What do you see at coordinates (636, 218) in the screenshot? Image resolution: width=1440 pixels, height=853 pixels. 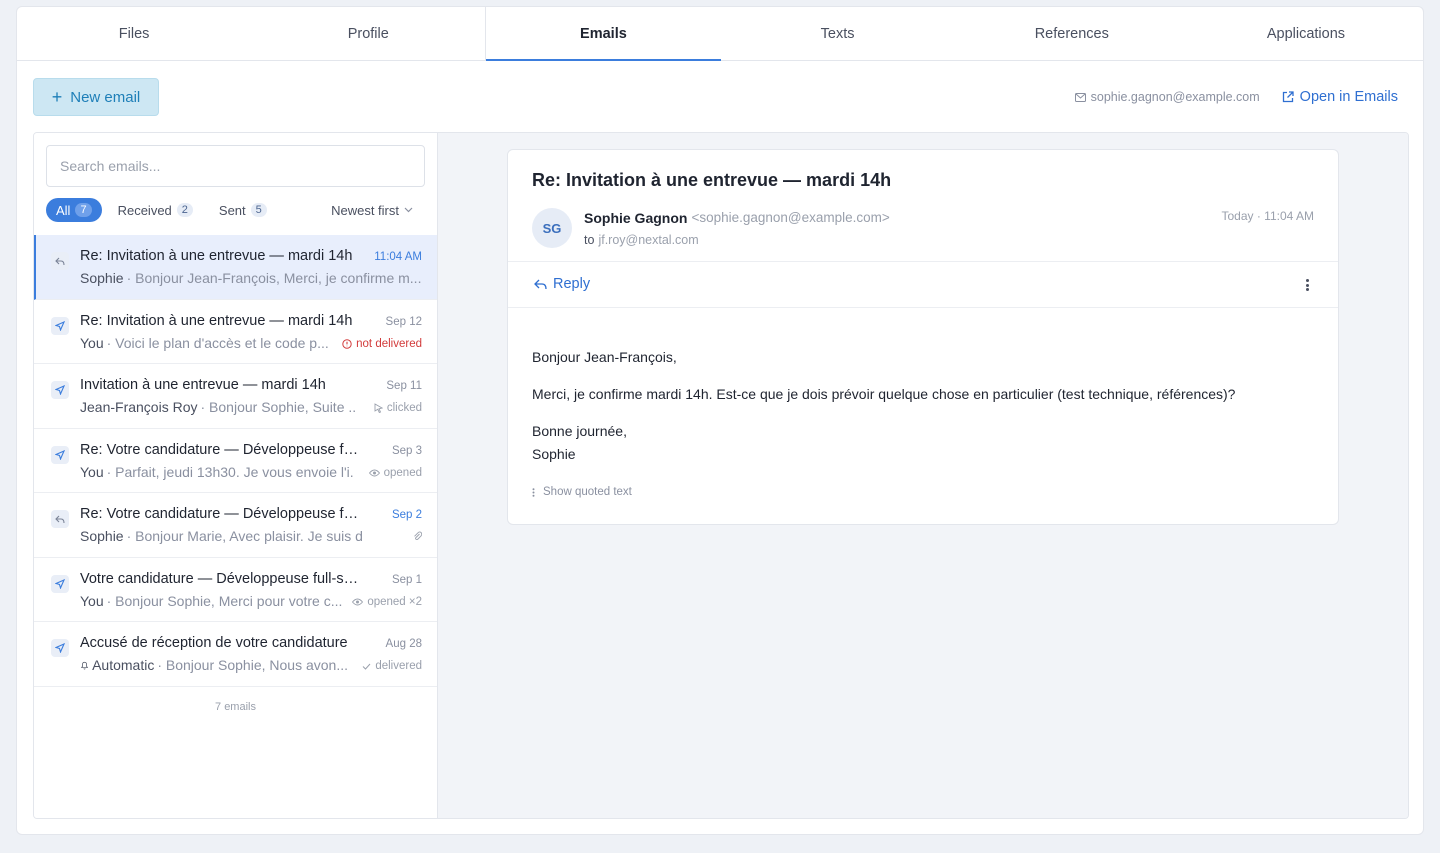 I see `sender-name: Sophie Gagnon` at bounding box center [636, 218].